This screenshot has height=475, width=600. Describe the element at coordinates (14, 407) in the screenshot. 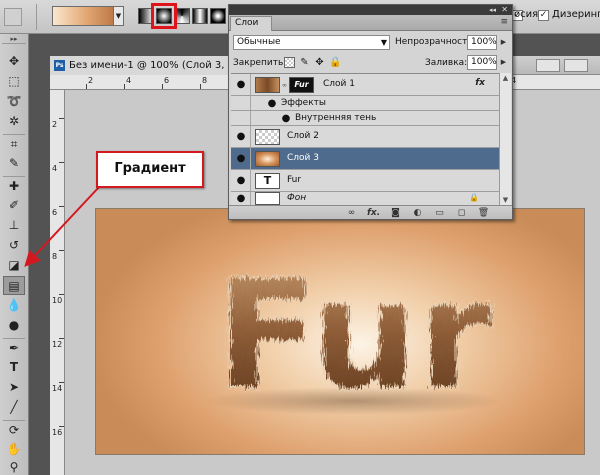

I see `shape-tool-icon: ╱` at that location.